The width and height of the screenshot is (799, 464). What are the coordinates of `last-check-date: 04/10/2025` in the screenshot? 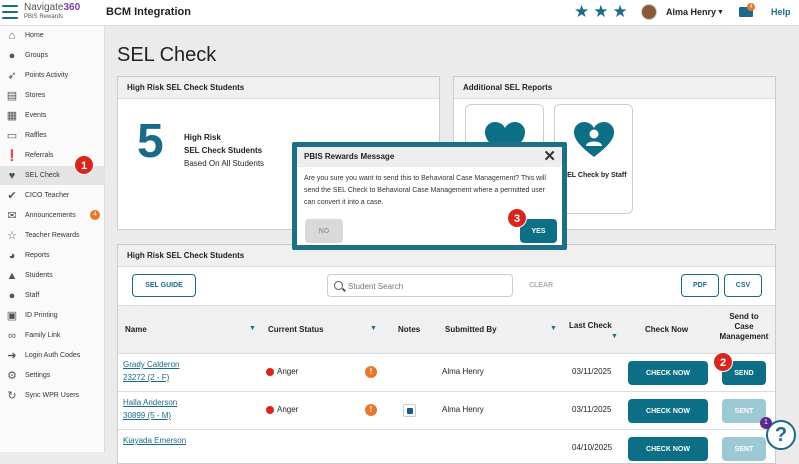 It's located at (592, 447).